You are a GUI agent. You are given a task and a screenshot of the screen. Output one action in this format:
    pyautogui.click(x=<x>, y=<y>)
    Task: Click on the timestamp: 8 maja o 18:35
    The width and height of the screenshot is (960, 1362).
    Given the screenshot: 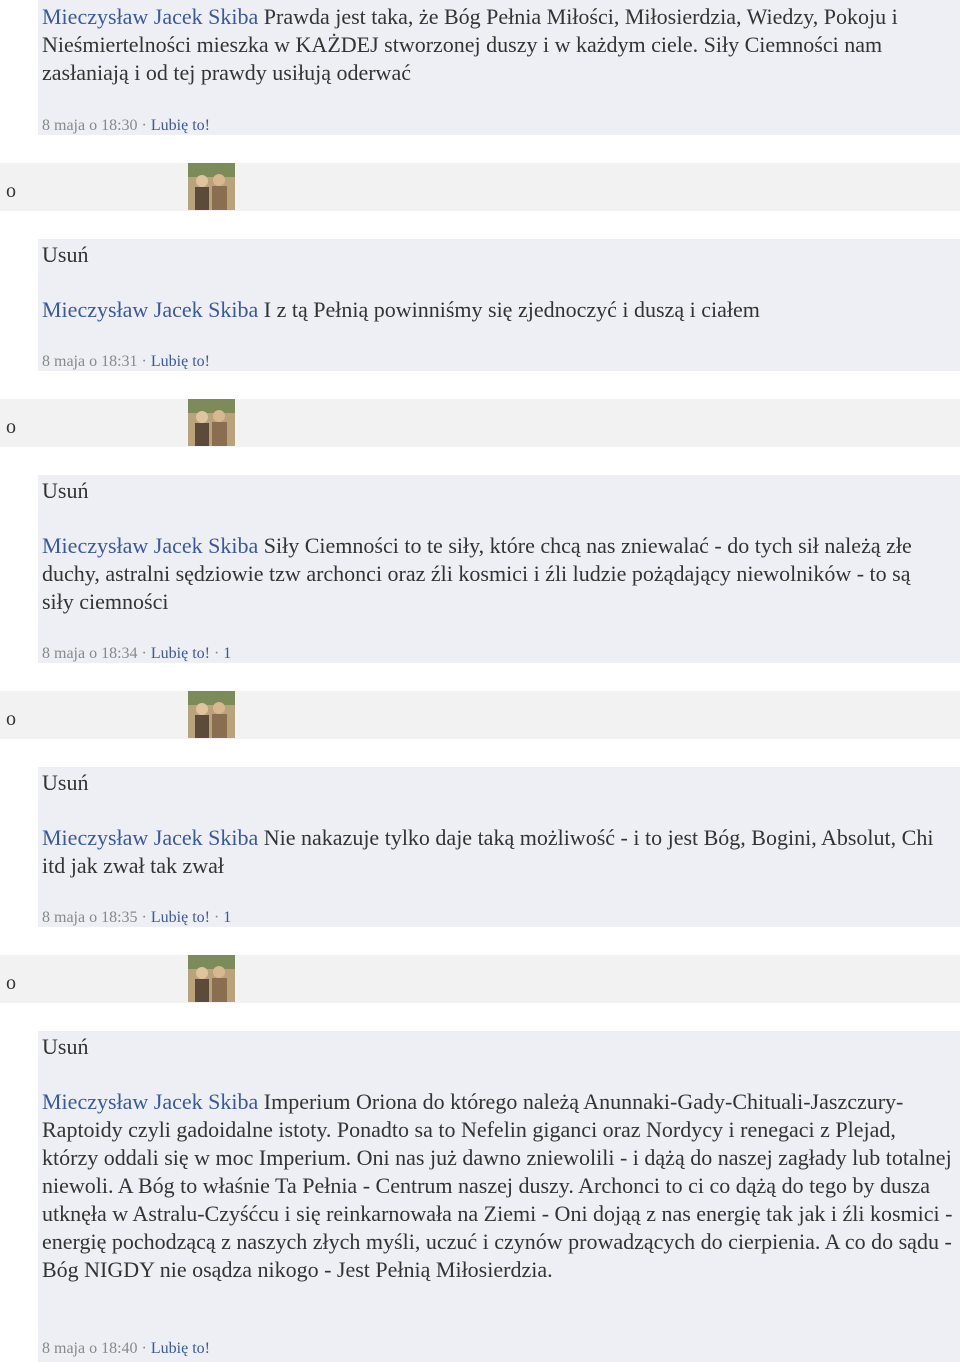 What is the action you would take?
    pyautogui.click(x=90, y=917)
    